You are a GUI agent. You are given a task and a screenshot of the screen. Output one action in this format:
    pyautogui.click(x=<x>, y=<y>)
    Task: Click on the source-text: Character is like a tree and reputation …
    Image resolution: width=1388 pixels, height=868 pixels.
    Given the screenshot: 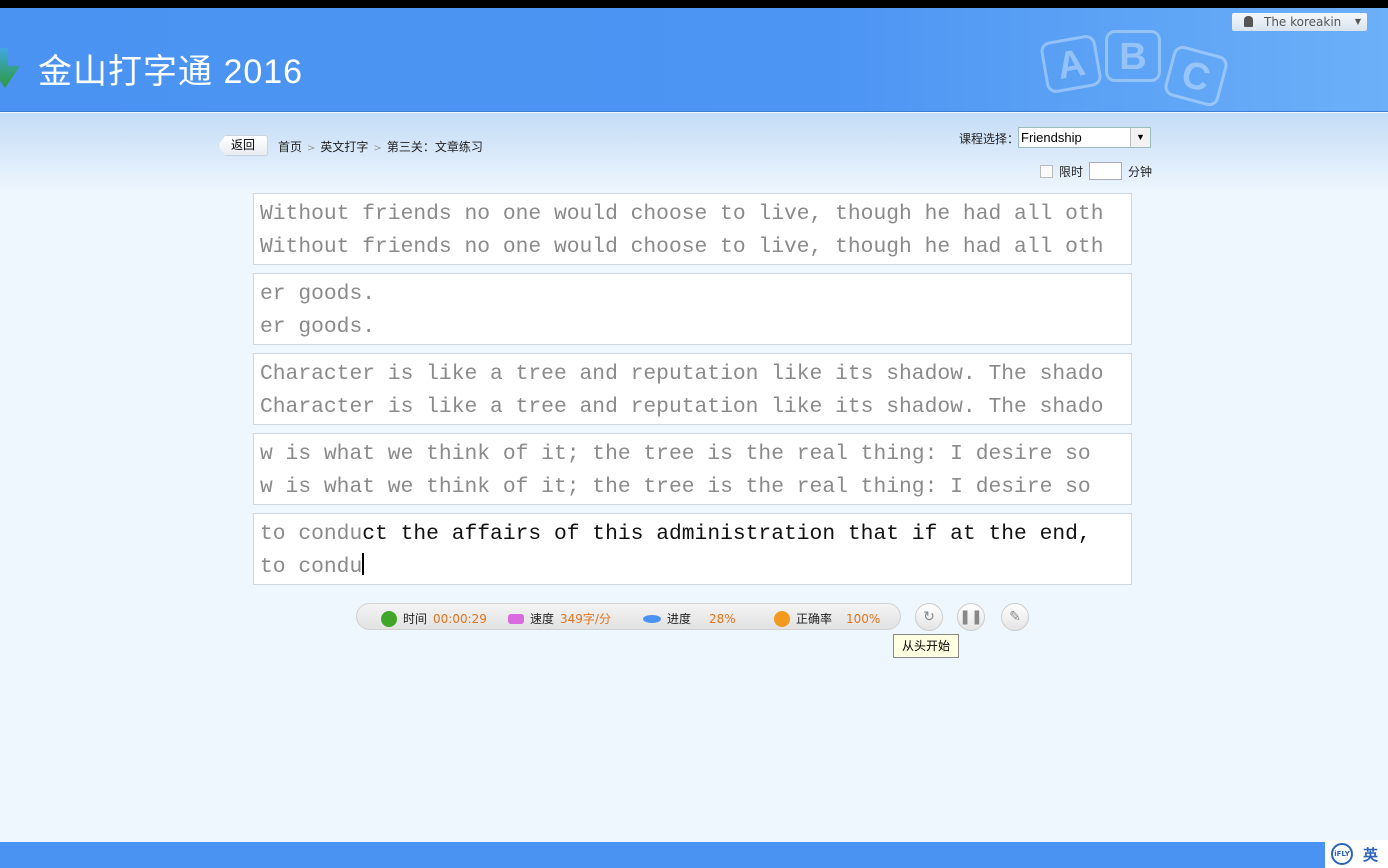 What is the action you would take?
    pyautogui.click(x=682, y=374)
    